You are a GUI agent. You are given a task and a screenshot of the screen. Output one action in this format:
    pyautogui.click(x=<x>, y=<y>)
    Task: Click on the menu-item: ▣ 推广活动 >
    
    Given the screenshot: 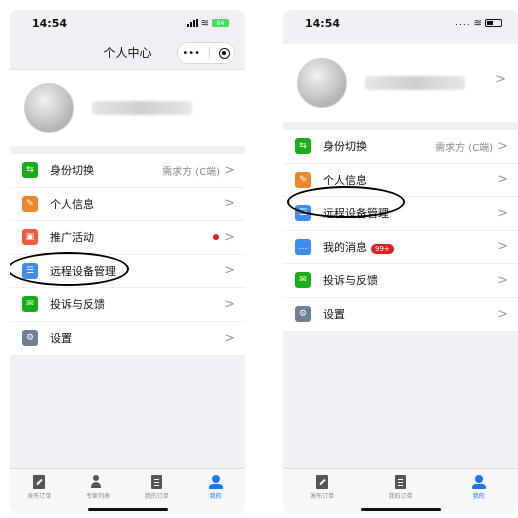 What is the action you would take?
    pyautogui.click(x=127, y=238)
    